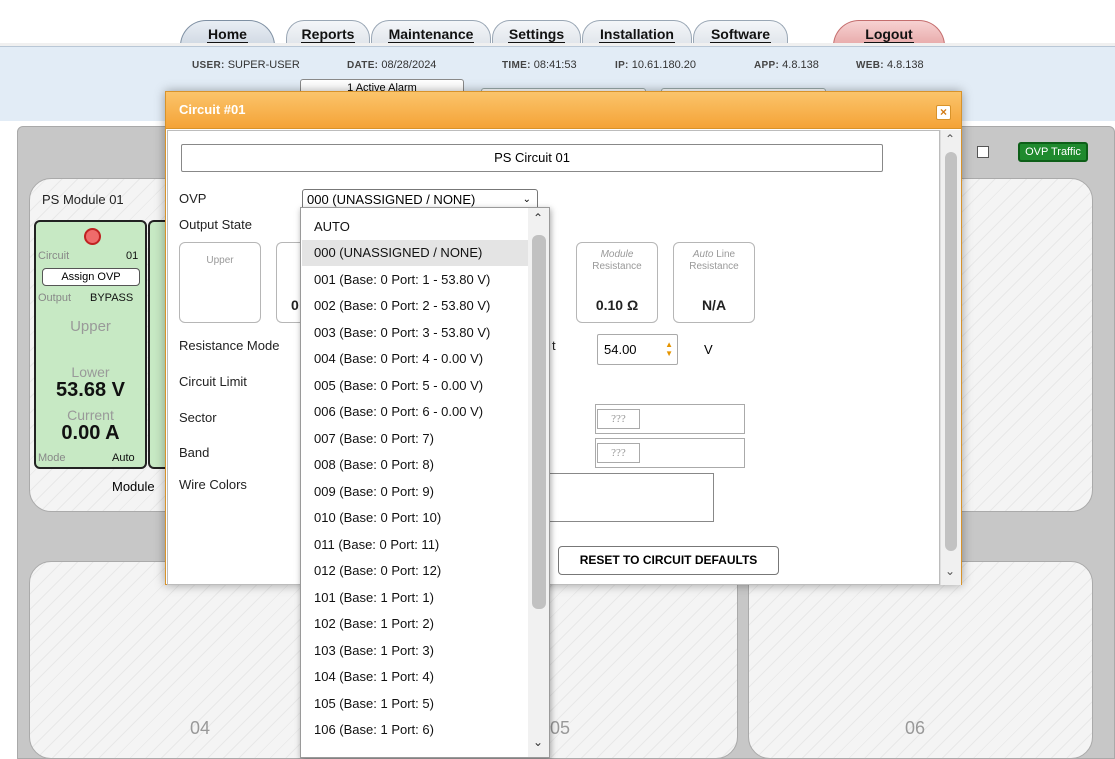 This screenshot has height=759, width=1115. I want to click on ovp-option: 102 (Base: 1 Port: 2), so click(415, 624).